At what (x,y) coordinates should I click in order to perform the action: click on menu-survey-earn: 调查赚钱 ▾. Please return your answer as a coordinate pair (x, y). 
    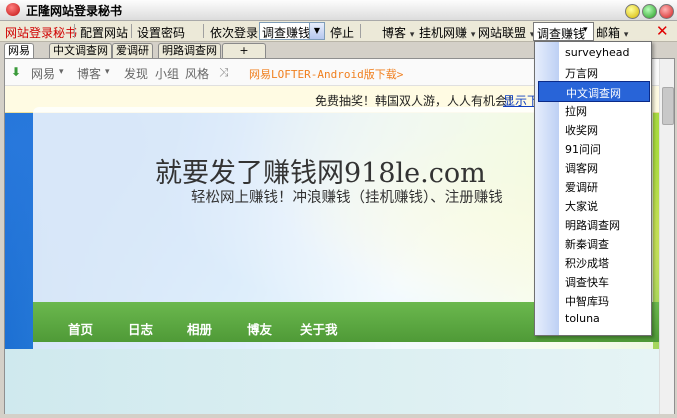
    Looking at the image, I should click on (563, 31).